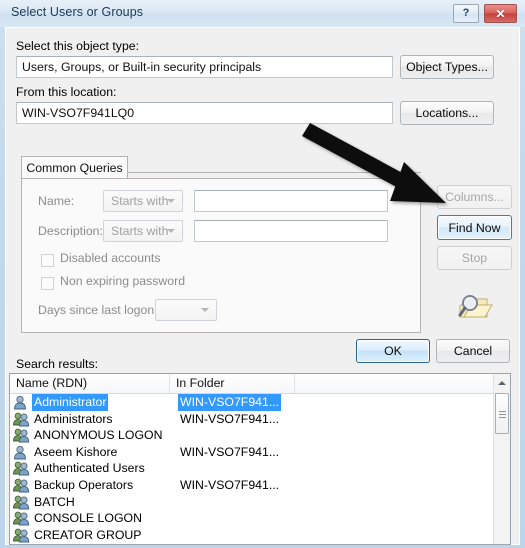 Image resolution: width=525 pixels, height=548 pixels. I want to click on name-input, so click(291, 201).